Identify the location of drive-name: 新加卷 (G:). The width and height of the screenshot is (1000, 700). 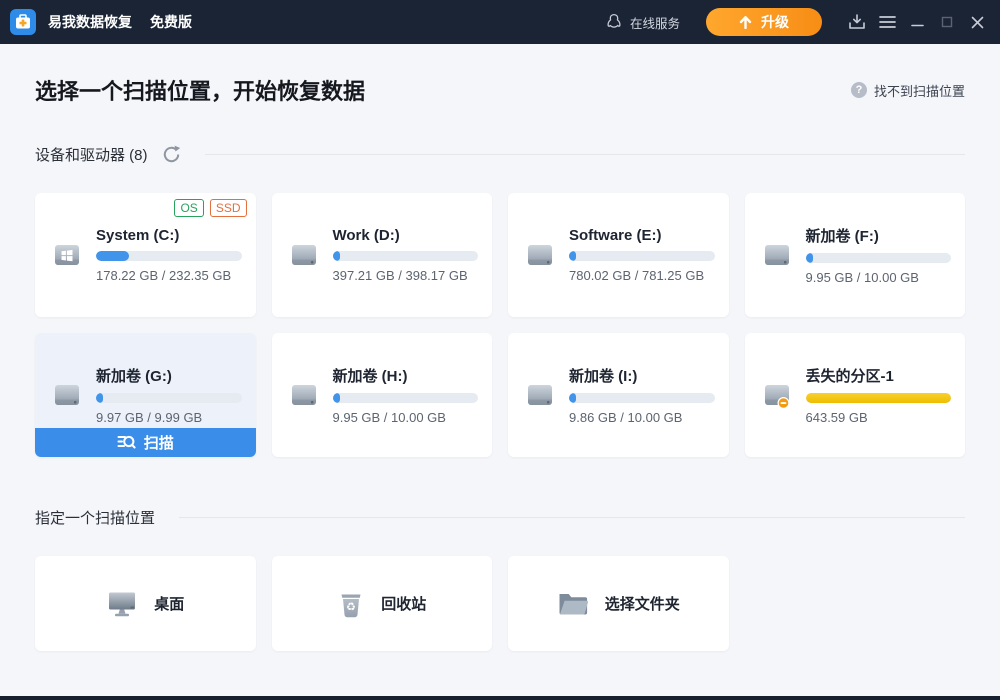
(134, 376).